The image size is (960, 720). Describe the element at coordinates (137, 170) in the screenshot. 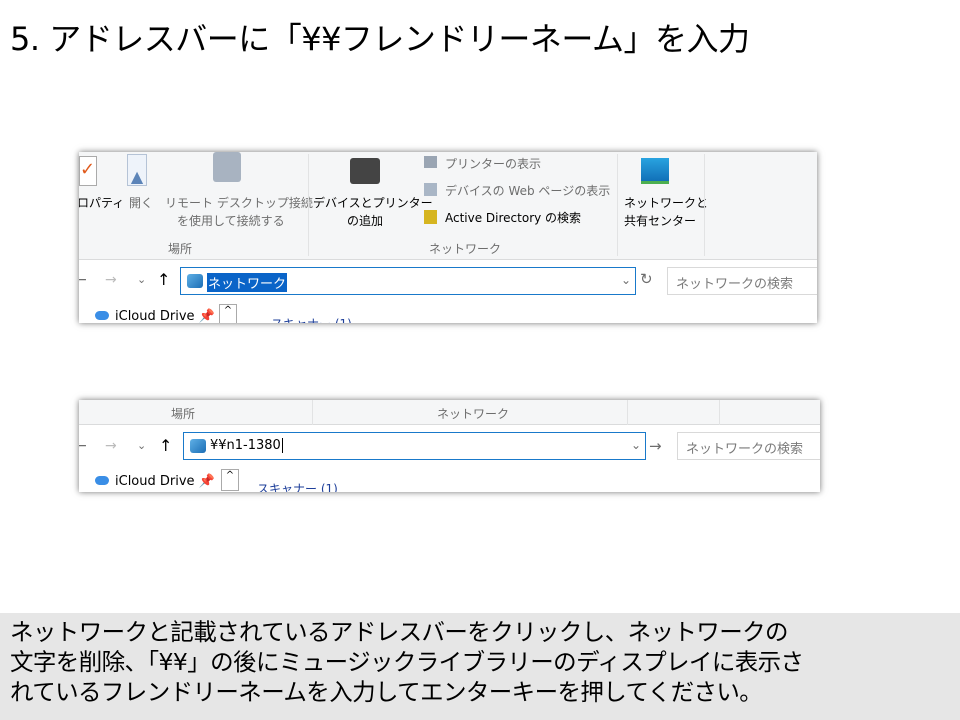

I see `open-icon: ▲` at that location.